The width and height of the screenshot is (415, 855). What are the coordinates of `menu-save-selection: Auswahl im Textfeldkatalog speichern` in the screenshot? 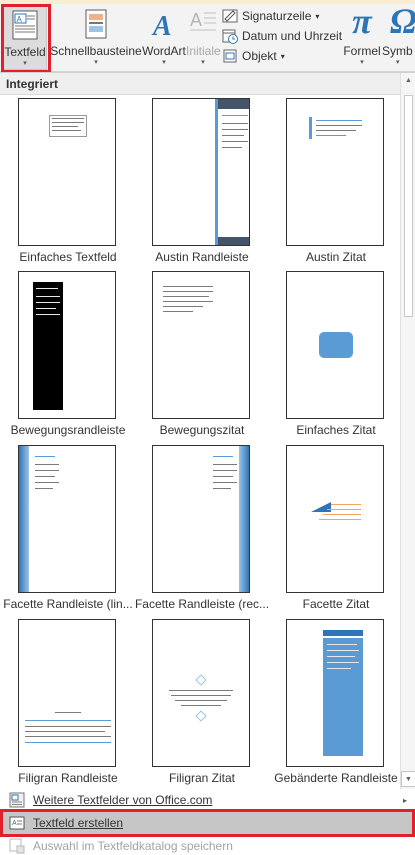 It's located at (207, 845).